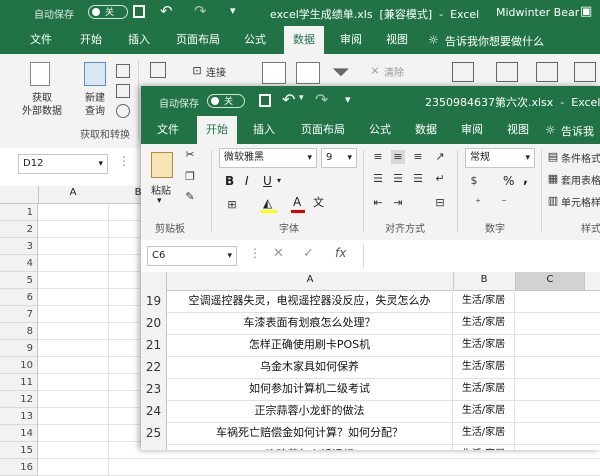 This screenshot has width=600, height=476. What do you see at coordinates (474, 181) in the screenshot?
I see `accounting-format-icon: $` at bounding box center [474, 181].